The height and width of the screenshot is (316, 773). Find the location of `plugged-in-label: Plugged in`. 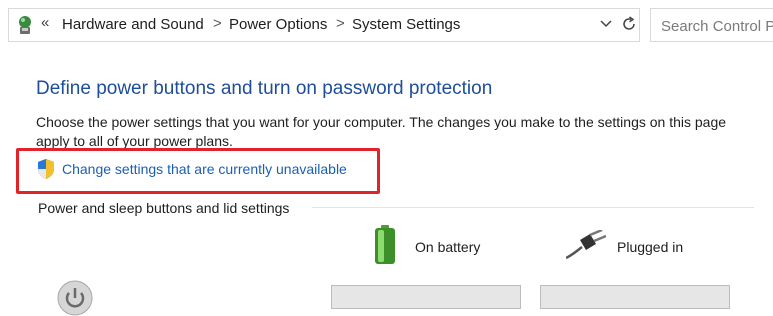

plugged-in-label: Plugged in is located at coordinates (650, 247).